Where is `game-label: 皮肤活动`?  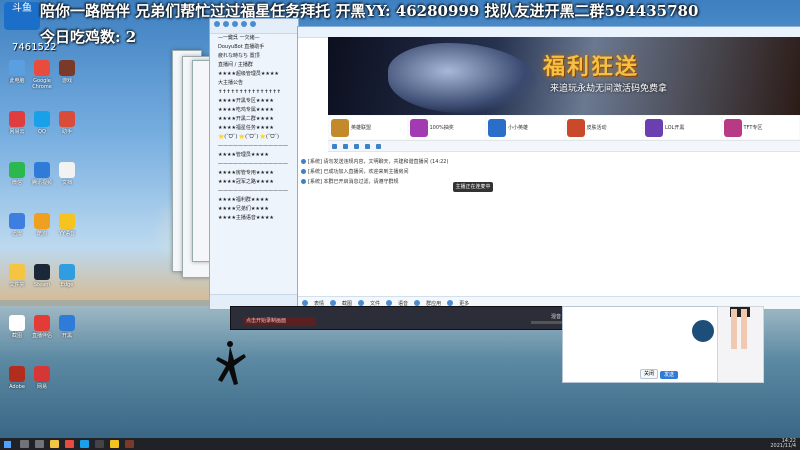 game-label: 皮肤活动 is located at coordinates (596, 128).